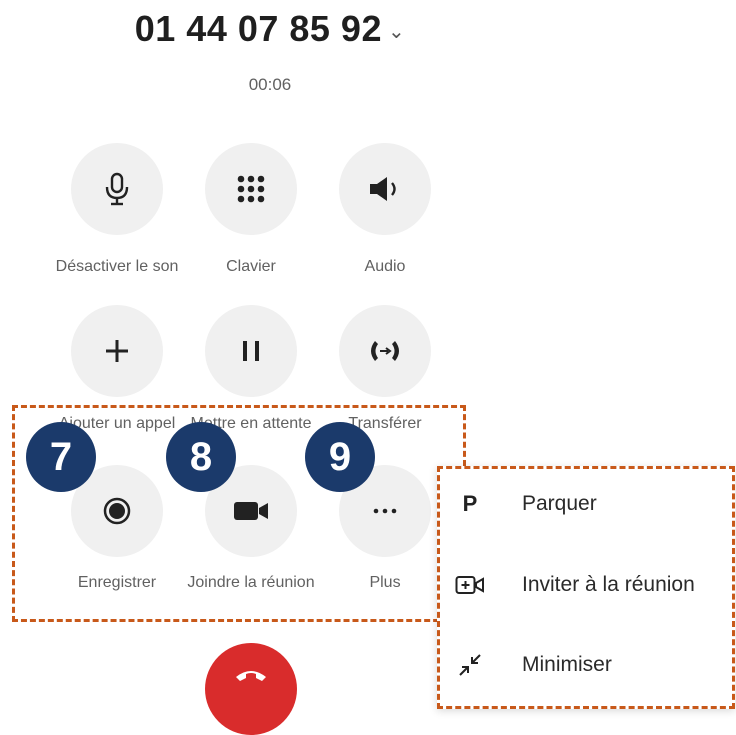 The height and width of the screenshot is (735, 736). I want to click on dialpad-icon, so click(251, 189).